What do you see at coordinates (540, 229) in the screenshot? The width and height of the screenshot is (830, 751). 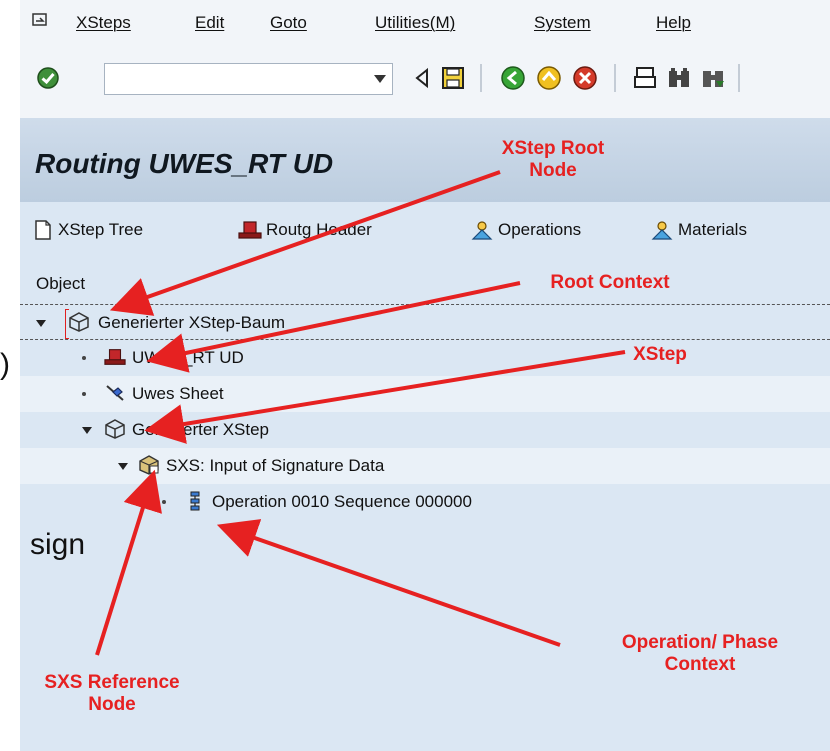 I see `operations-label: Operations` at bounding box center [540, 229].